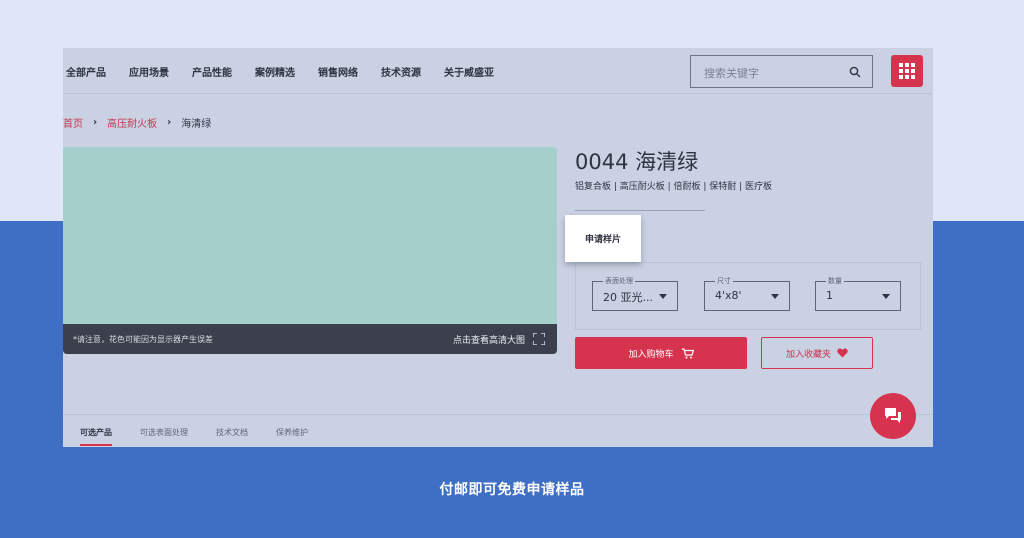  I want to click on breadcrumb: 首页 › 高压耐火板 › 海清绿, so click(137, 122).